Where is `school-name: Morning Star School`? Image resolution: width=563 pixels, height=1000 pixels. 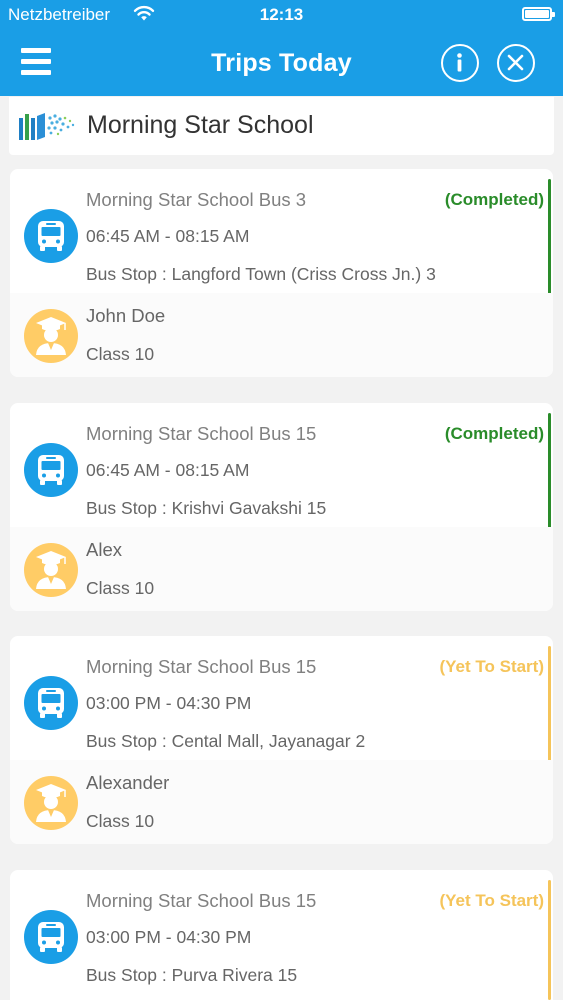
school-name: Morning Star School is located at coordinates (200, 125).